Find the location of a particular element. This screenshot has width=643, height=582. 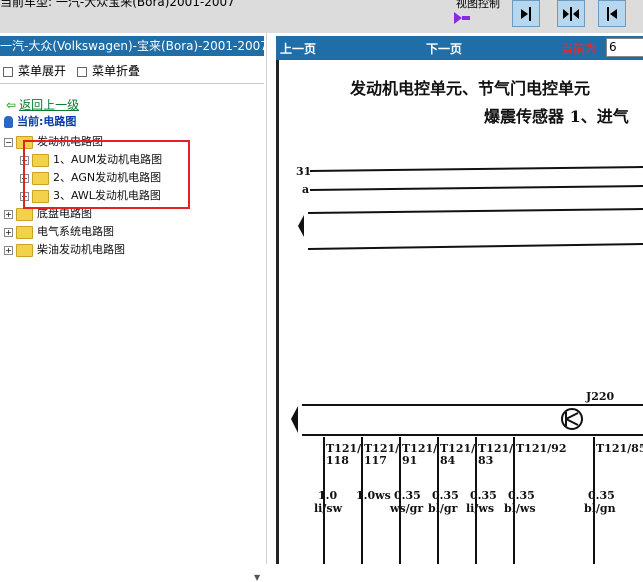

view-right-button is located at coordinates (612, 13).